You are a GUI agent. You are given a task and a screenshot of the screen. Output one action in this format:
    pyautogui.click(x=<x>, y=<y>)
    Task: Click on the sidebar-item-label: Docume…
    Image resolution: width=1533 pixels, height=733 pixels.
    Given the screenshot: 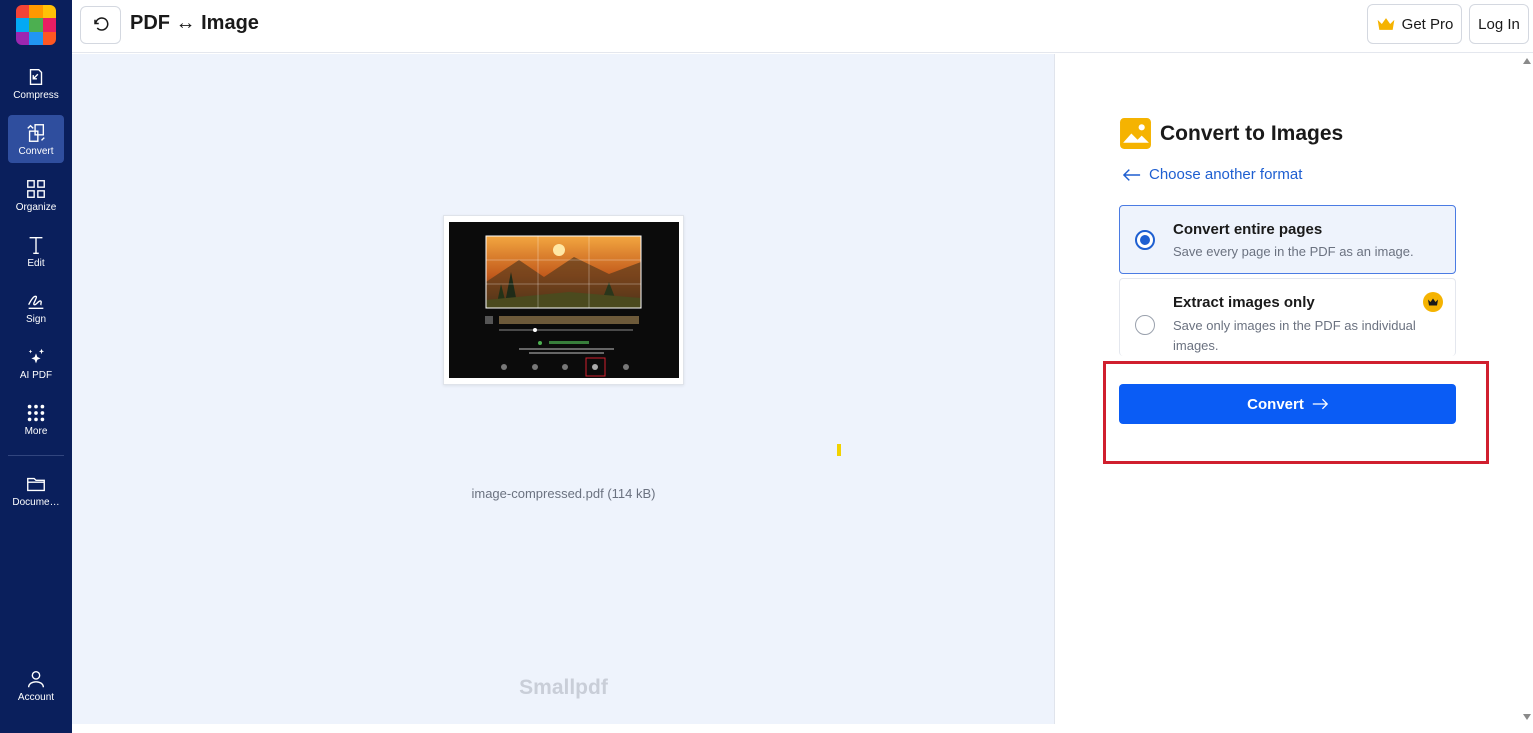 What is the action you would take?
    pyautogui.click(x=36, y=502)
    